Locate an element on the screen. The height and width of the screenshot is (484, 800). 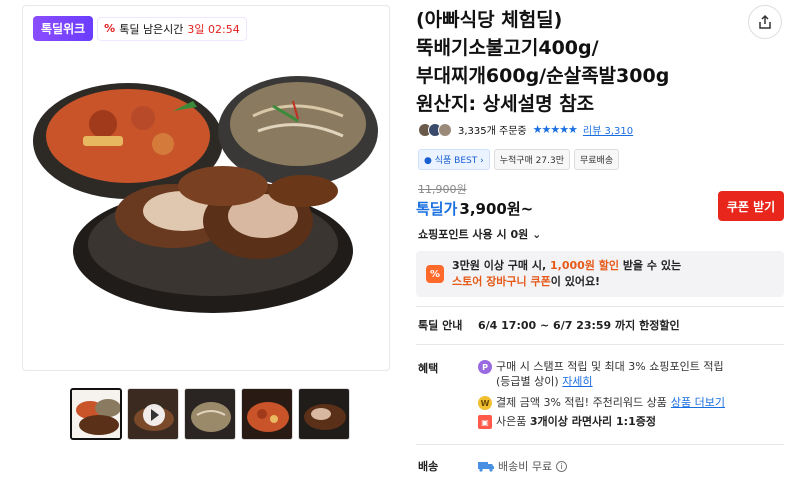
title-line-4: 원산지: 상세설명 참조 is located at coordinates (505, 104).